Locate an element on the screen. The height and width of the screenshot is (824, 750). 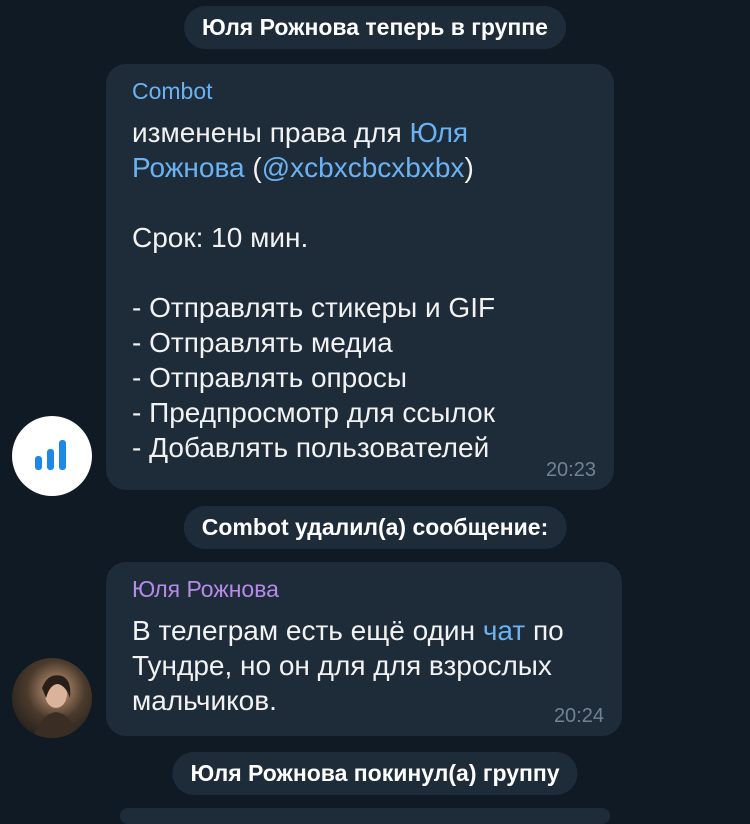
service-message-left: Юля Рожнова покинул(а) группу is located at coordinates (375, 773).